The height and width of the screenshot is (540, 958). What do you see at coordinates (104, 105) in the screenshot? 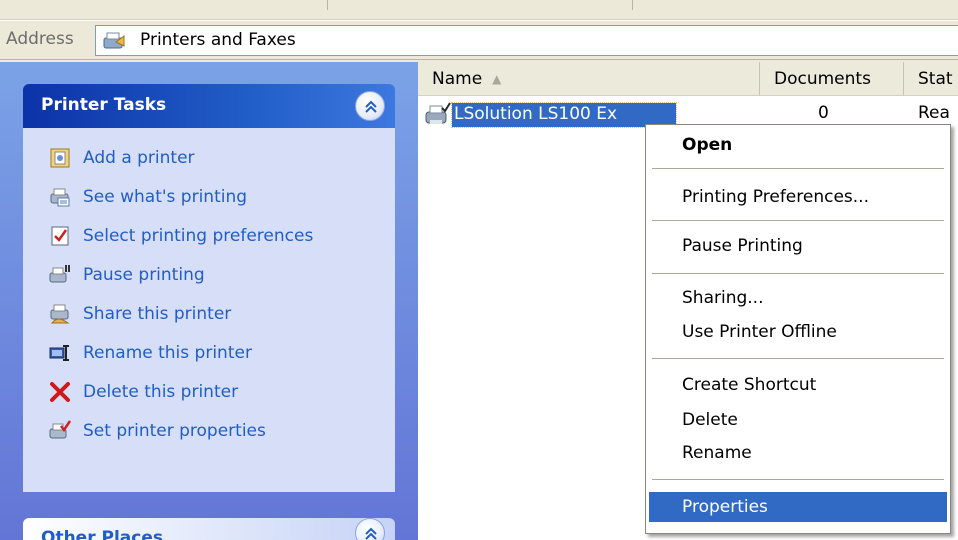
I see `panel-title: Printer Tasks` at bounding box center [104, 105].